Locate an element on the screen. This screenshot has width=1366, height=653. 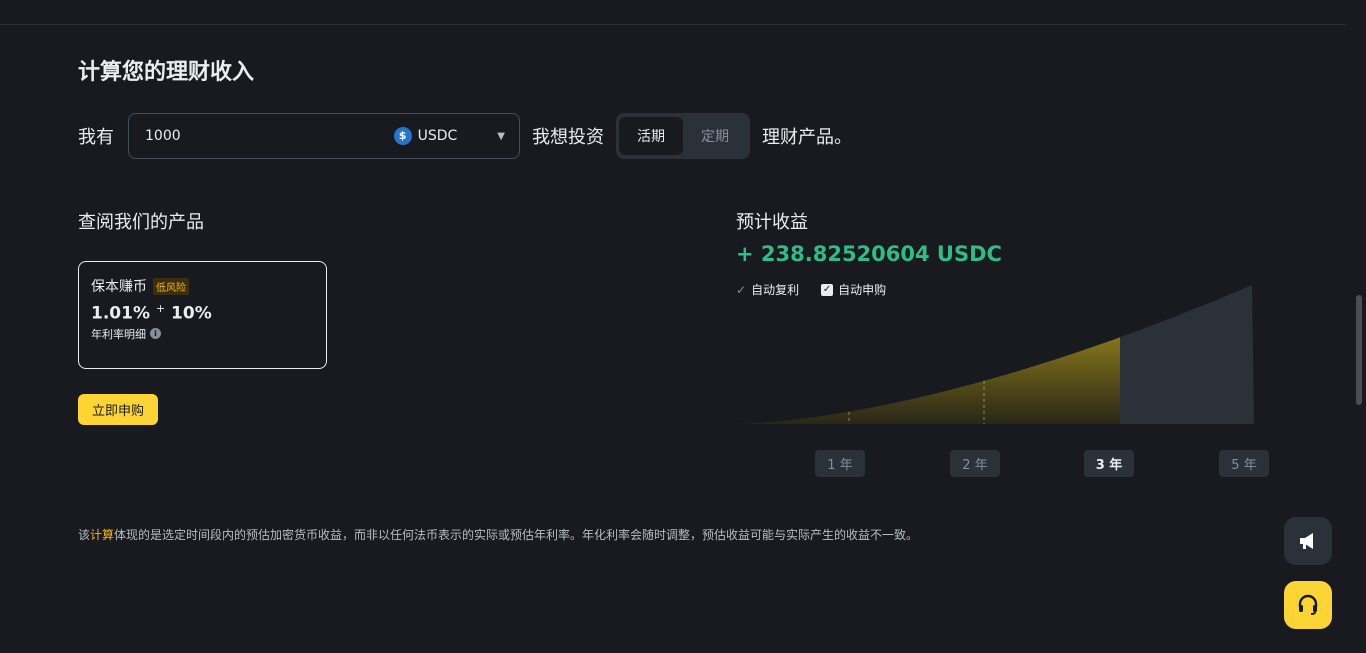
top-divider is located at coordinates (673, 24).